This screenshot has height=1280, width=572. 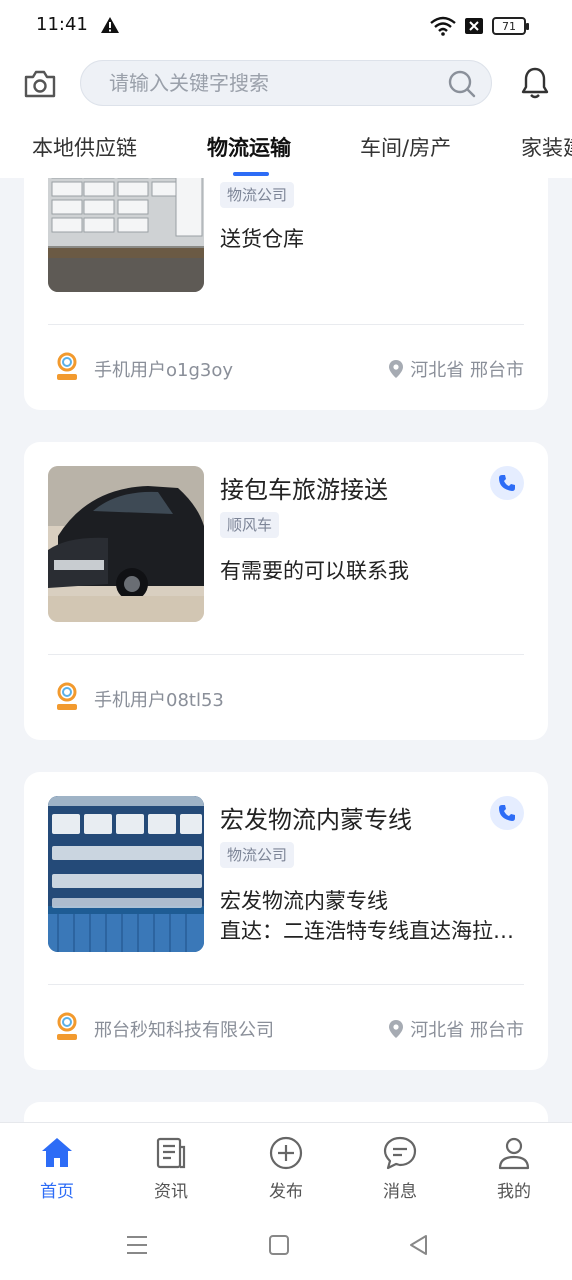 I want to click on nav-home-label: 首页, so click(x=57, y=1192).